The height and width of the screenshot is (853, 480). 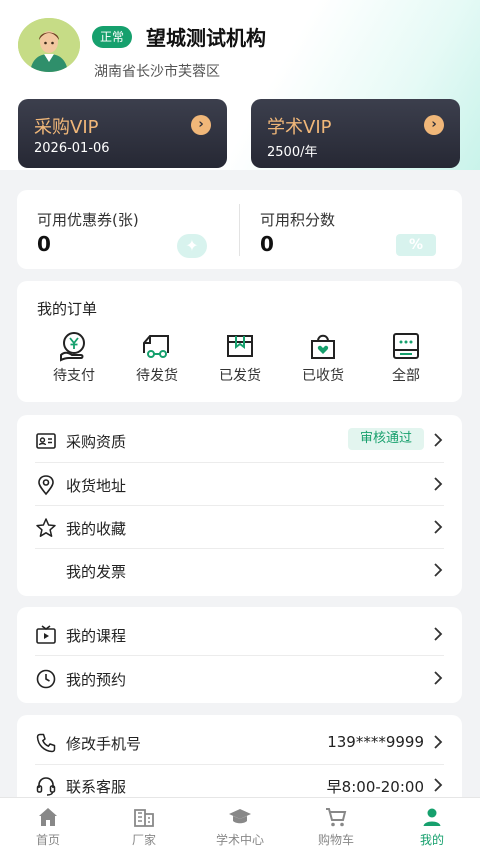 I want to click on clock-icon, so click(x=46, y=679).